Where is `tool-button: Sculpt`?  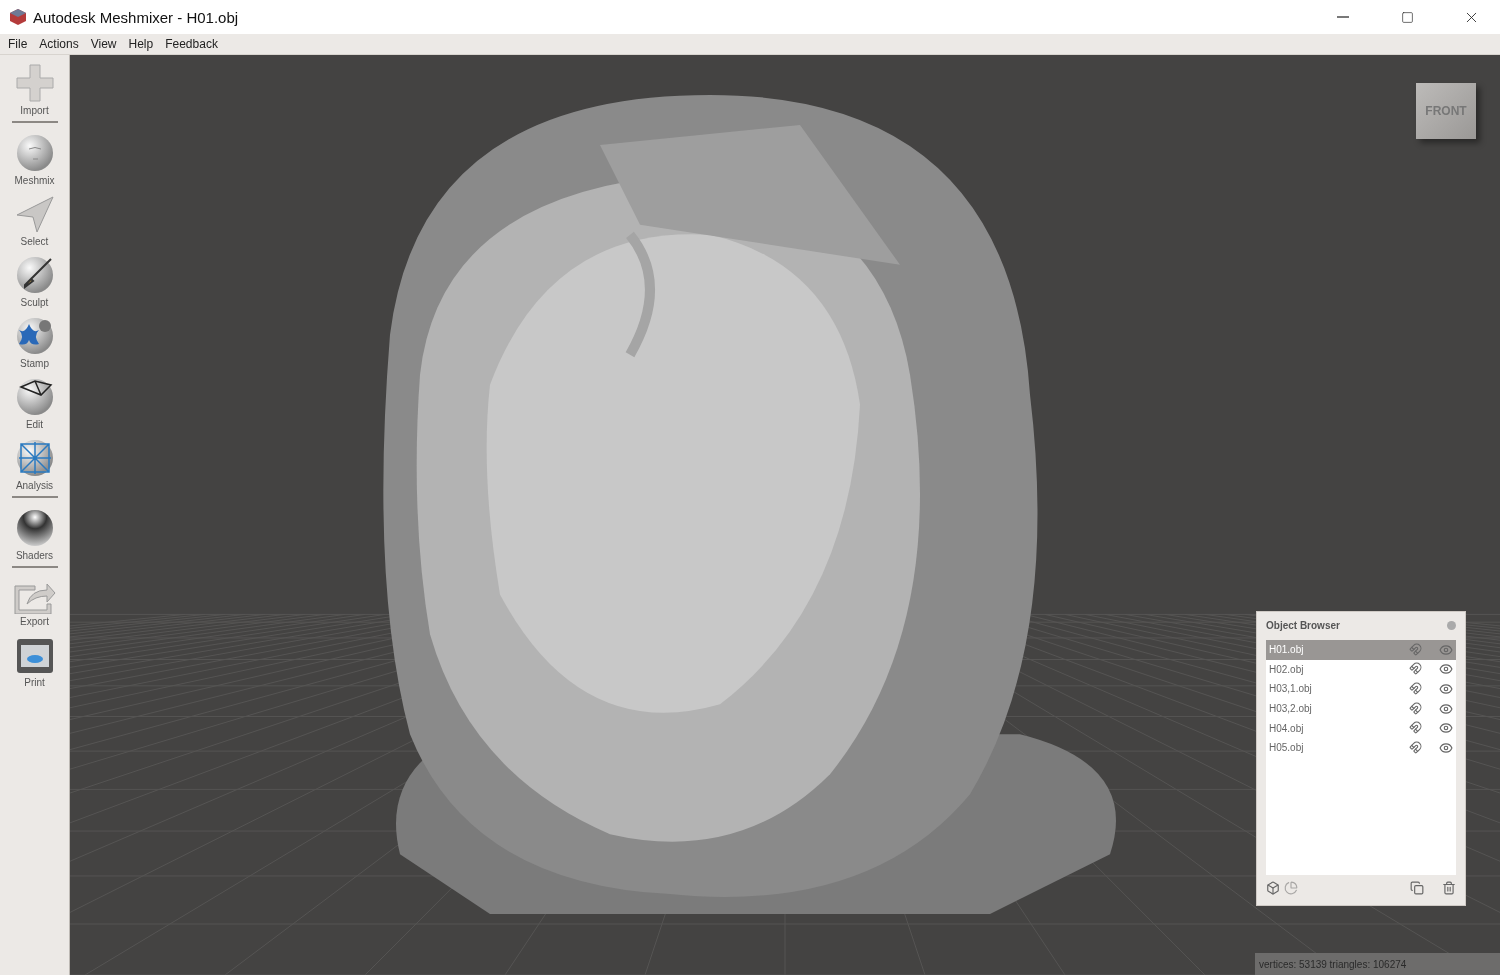
tool-button: Sculpt is located at coordinates (34, 281).